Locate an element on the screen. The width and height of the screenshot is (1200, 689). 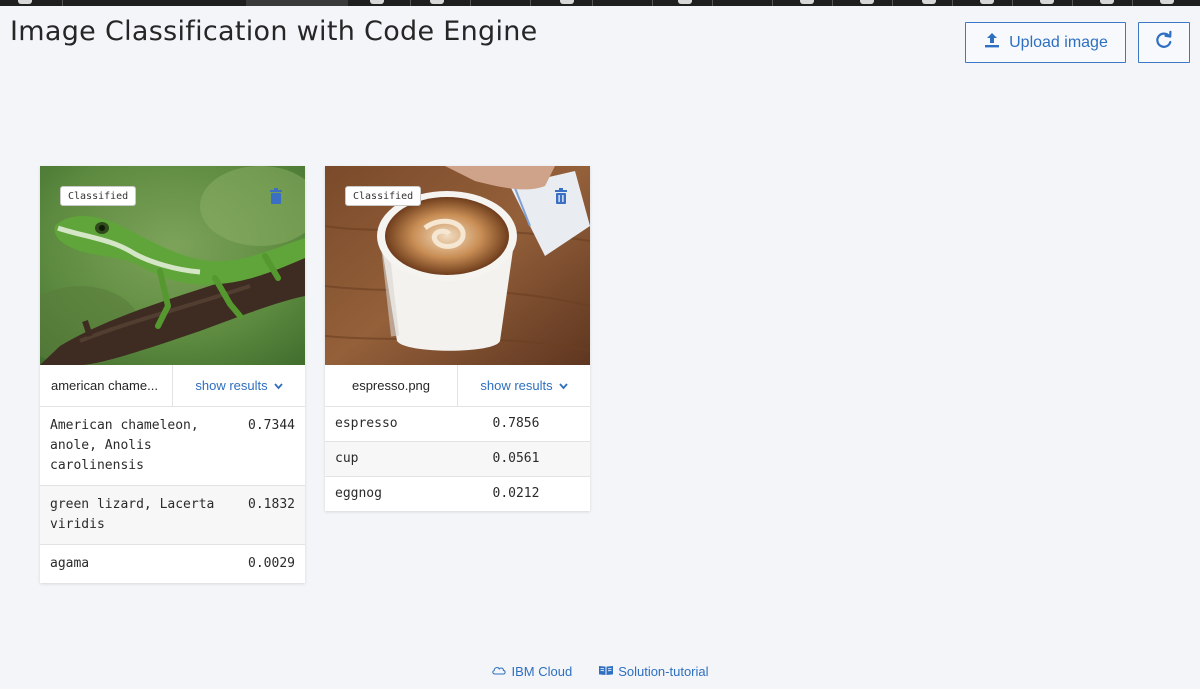
file-name: espresso.png is located at coordinates (391, 385).